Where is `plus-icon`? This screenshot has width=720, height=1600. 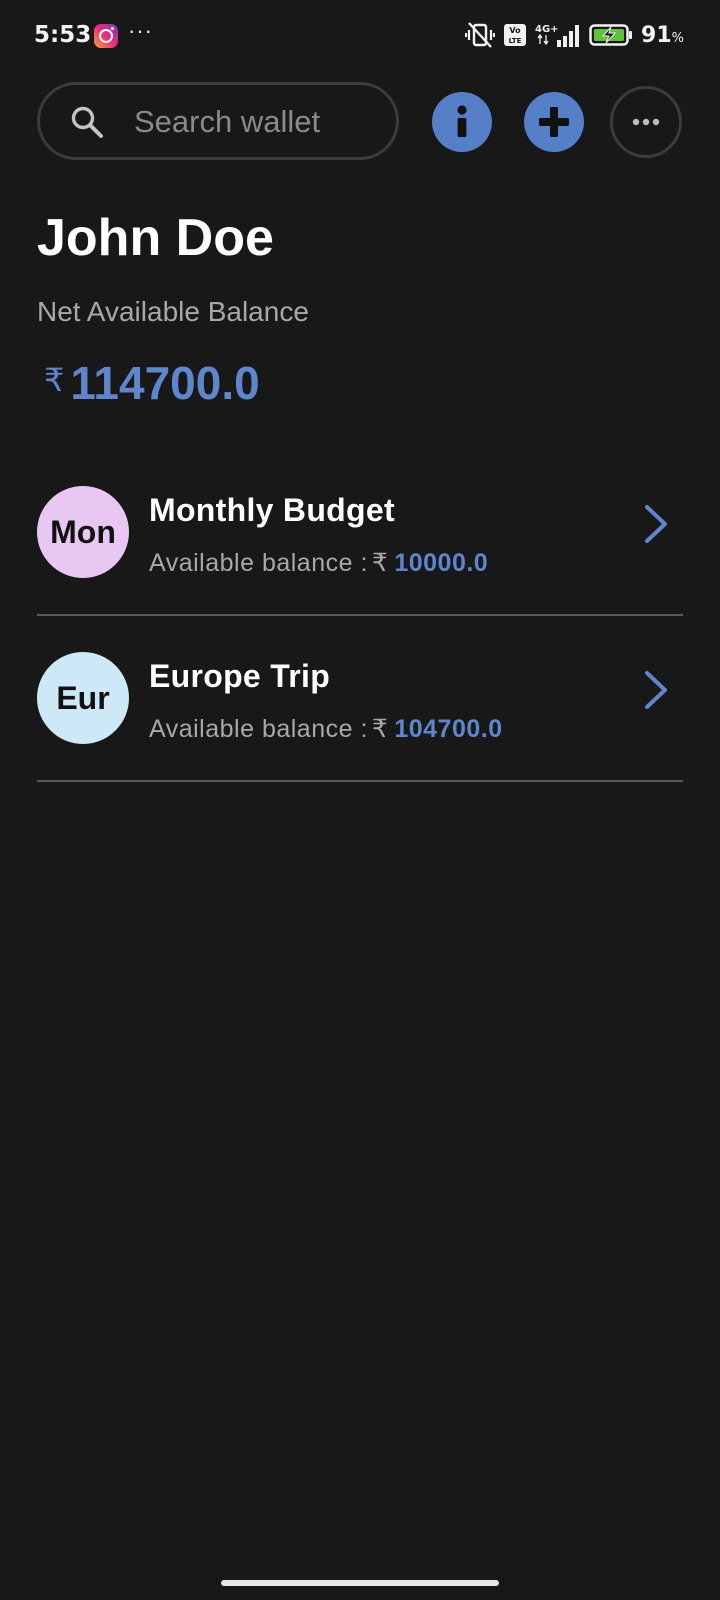
plus-icon is located at coordinates (554, 122).